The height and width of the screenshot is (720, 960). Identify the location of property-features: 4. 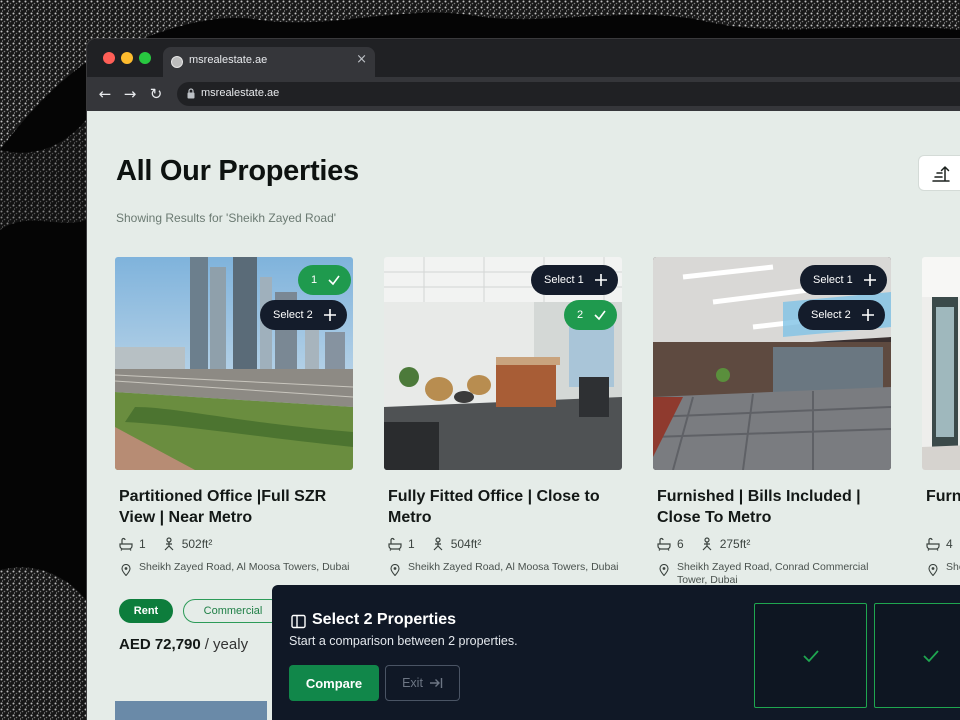
(939, 544).